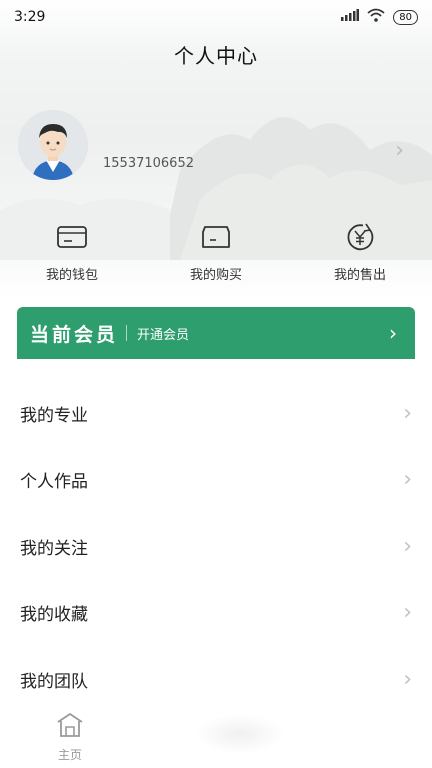  Describe the element at coordinates (376, 17) in the screenshot. I see `wifi-icon` at that location.